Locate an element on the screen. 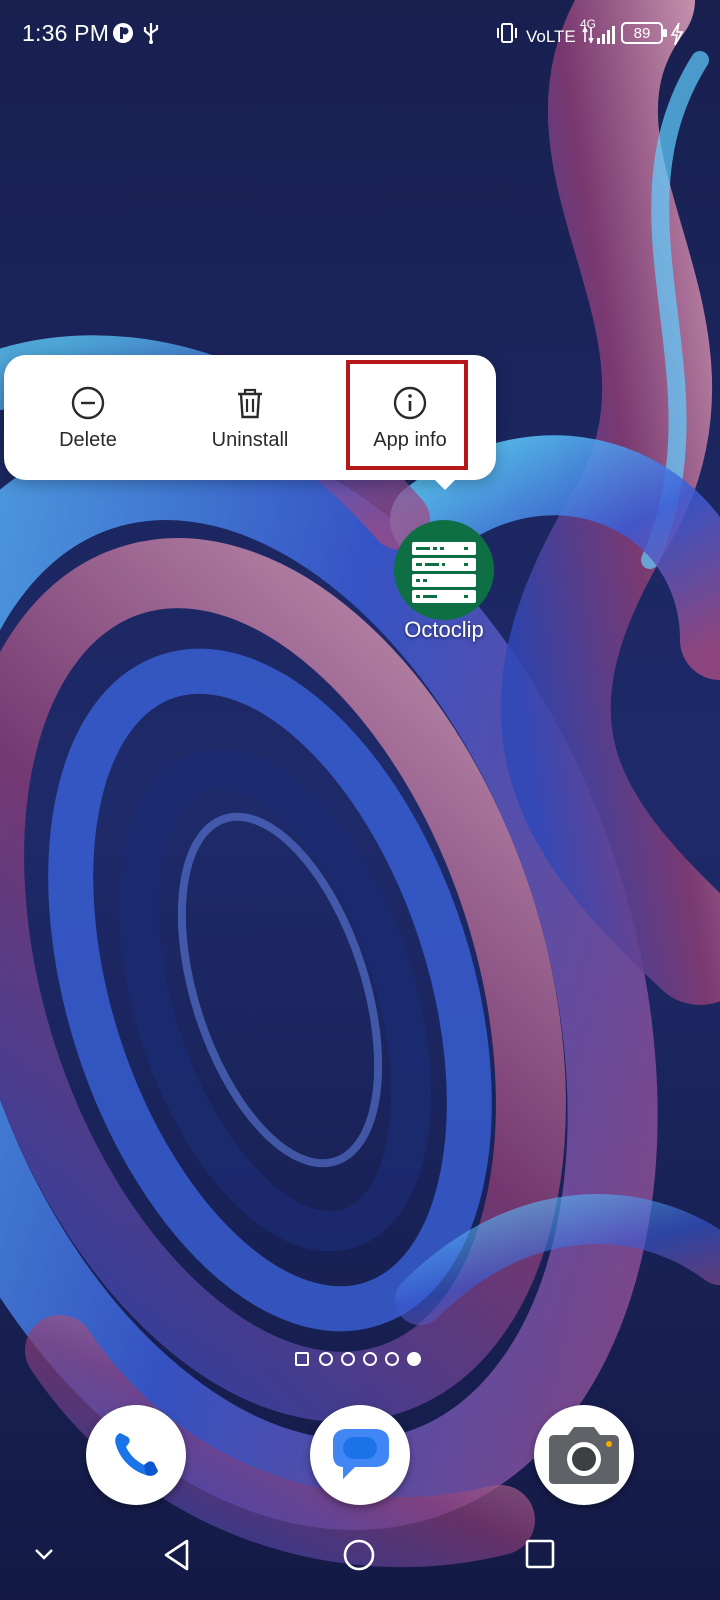  minus-circle-icon is located at coordinates (88, 403).